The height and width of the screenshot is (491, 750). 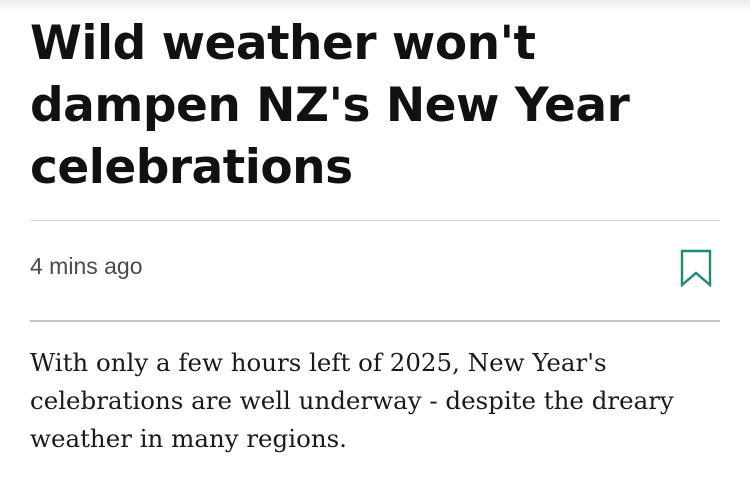 I want to click on bookmark-icon, so click(x=696, y=268).